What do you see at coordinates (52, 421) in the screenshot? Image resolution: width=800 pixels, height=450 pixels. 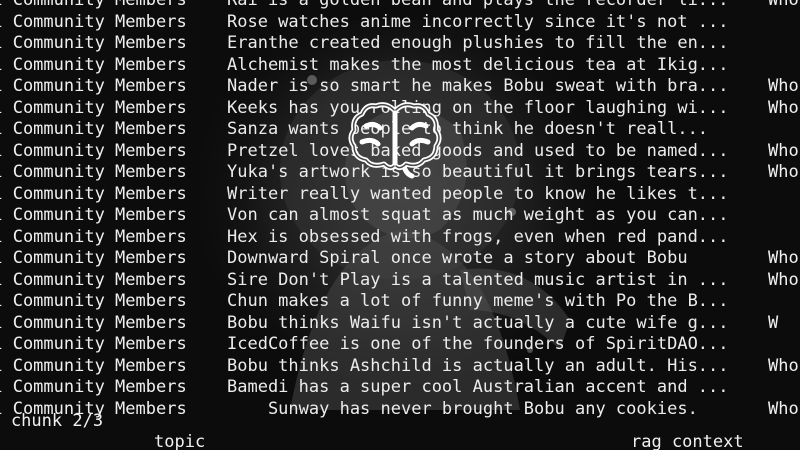 I see `status-line: ing chunk 2/3` at bounding box center [52, 421].